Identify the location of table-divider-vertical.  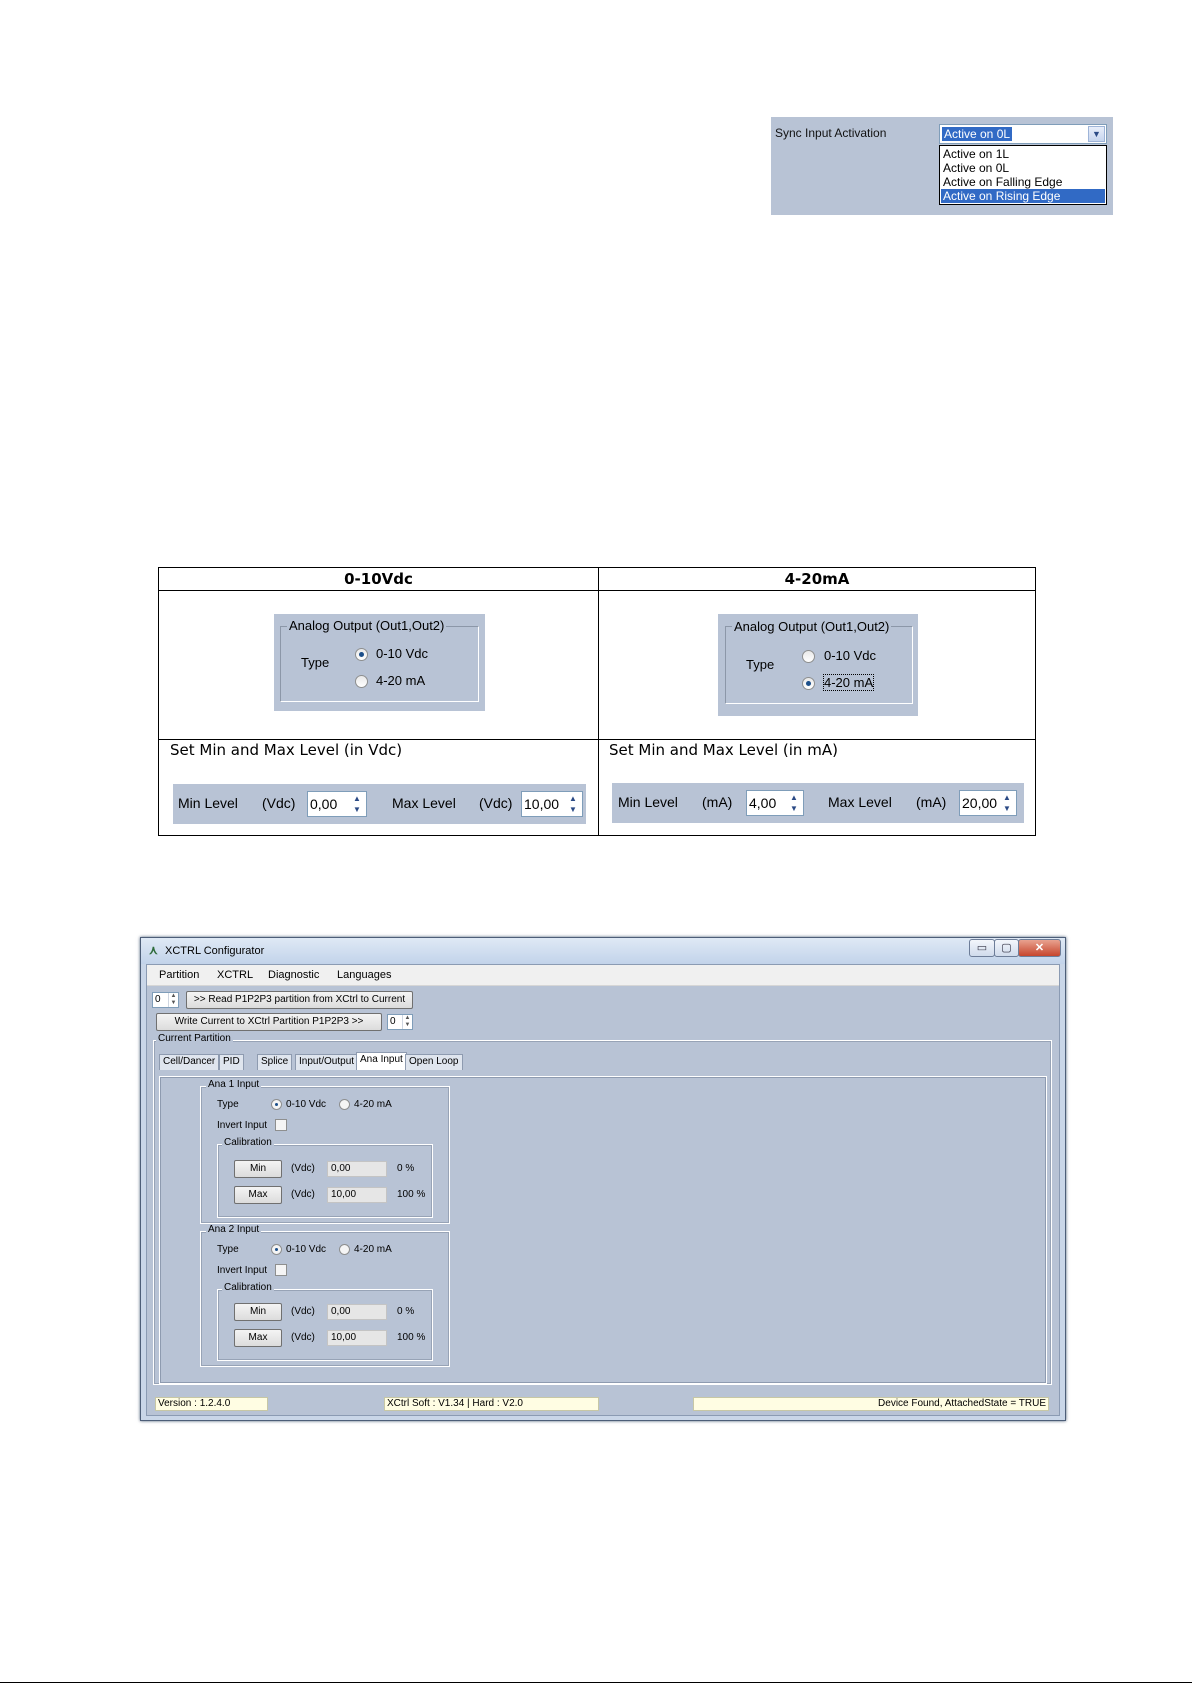
(598, 701).